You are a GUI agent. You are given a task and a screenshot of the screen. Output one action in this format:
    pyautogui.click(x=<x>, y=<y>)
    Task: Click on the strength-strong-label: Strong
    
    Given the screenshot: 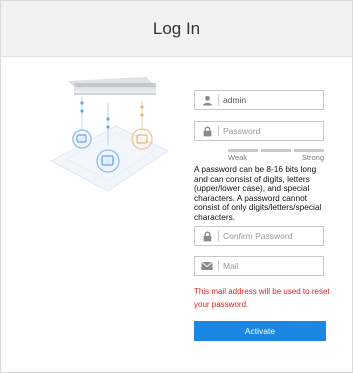 What is the action you would take?
    pyautogui.click(x=312, y=157)
    